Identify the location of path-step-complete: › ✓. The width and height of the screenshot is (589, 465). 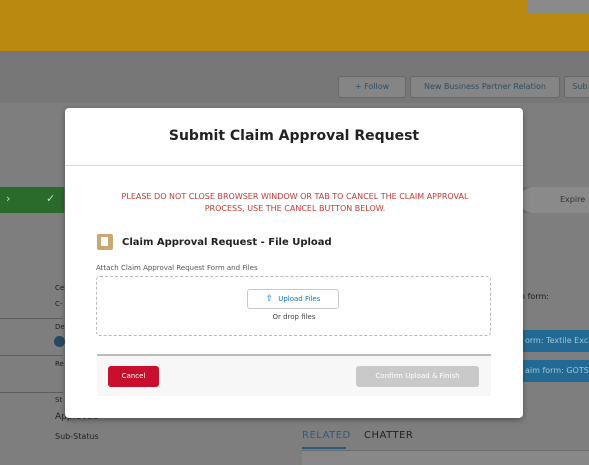
(32, 200).